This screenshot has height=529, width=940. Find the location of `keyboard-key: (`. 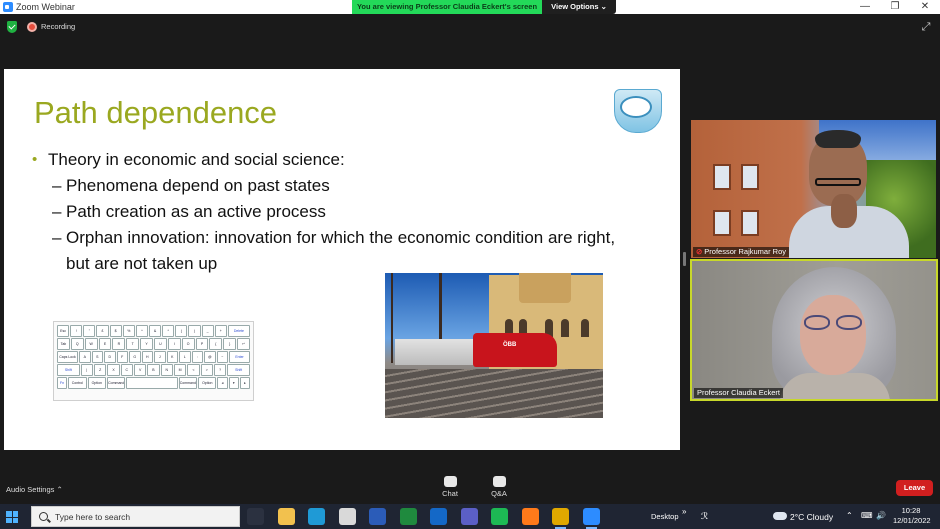

keyboard-key: ( is located at coordinates (181, 331).